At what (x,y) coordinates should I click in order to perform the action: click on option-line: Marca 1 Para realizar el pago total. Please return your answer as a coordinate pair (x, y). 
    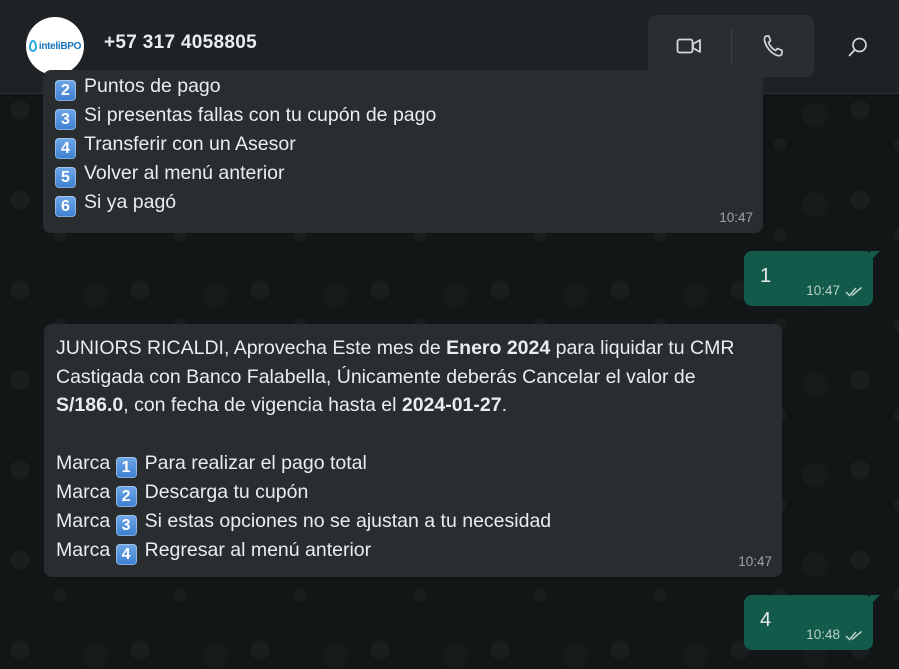
    Looking at the image, I should click on (211, 464).